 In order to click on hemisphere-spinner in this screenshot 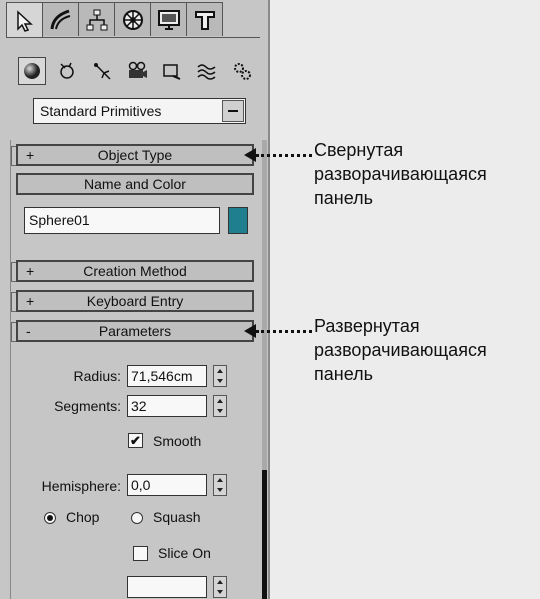, I will do `click(220, 485)`.